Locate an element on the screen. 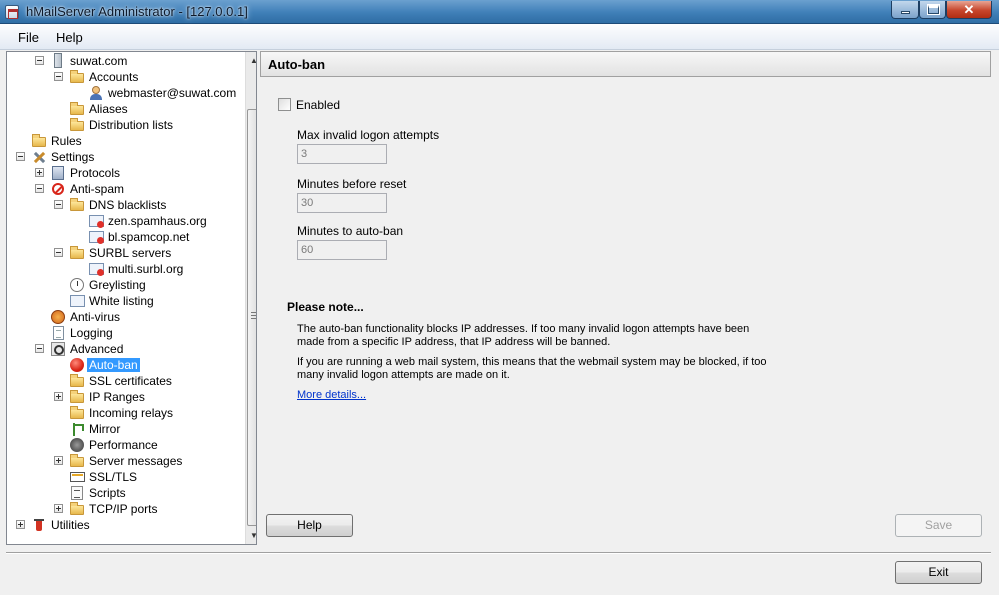  tree-item-label: SSL/TLS is located at coordinates (113, 477).